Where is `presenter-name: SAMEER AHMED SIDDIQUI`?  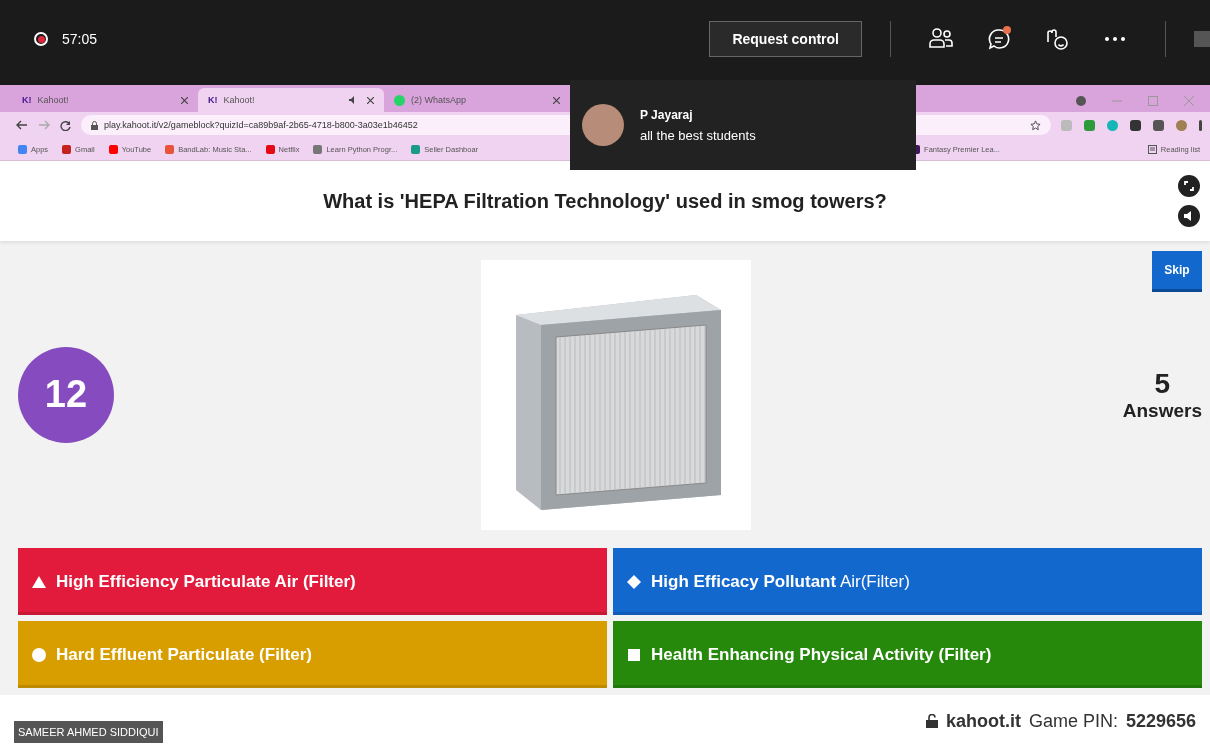 presenter-name: SAMEER AHMED SIDDIQUI is located at coordinates (88, 732).